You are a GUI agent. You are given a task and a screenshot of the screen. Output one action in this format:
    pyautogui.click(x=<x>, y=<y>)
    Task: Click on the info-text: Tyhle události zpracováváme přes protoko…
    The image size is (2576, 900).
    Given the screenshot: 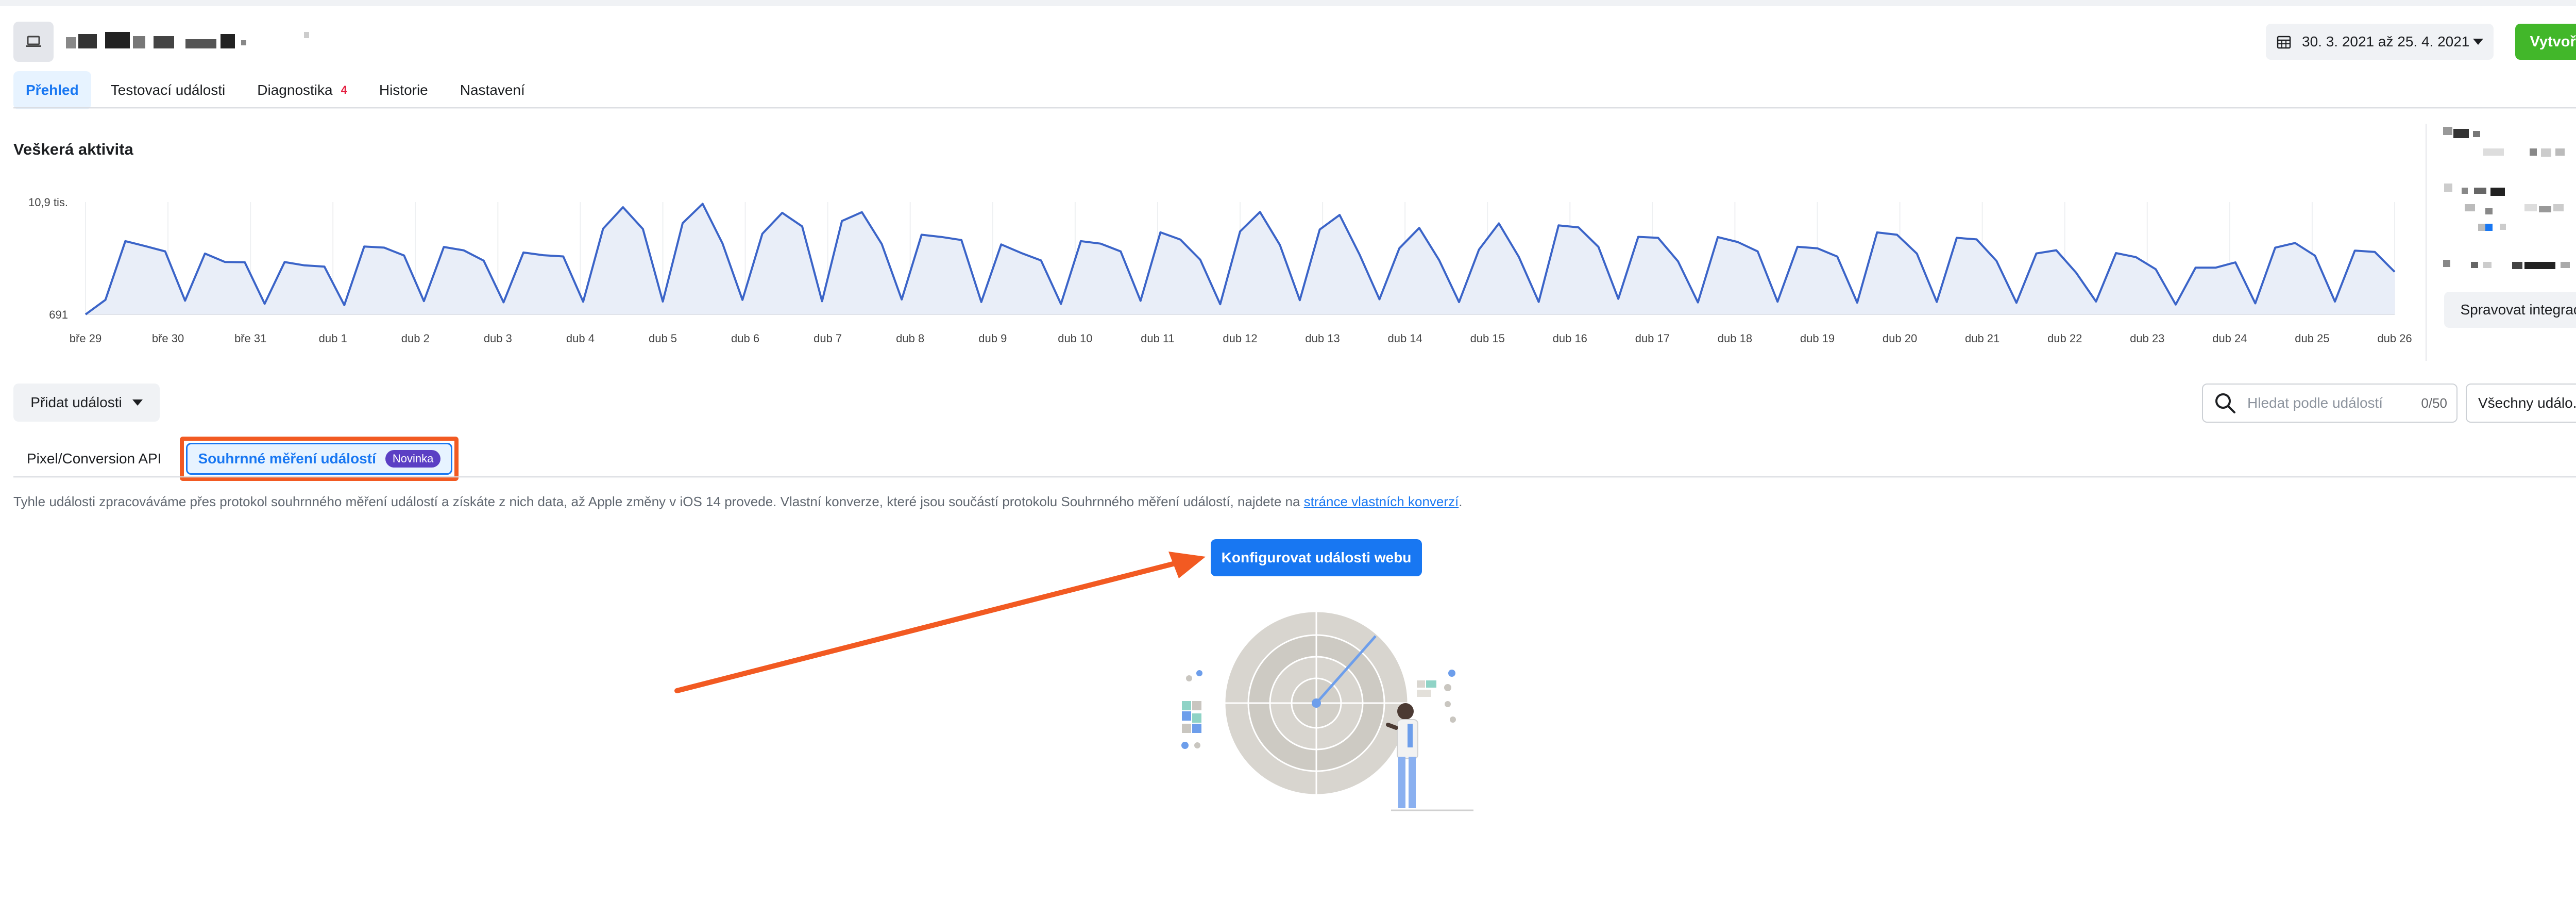 What is the action you would take?
    pyautogui.click(x=737, y=502)
    